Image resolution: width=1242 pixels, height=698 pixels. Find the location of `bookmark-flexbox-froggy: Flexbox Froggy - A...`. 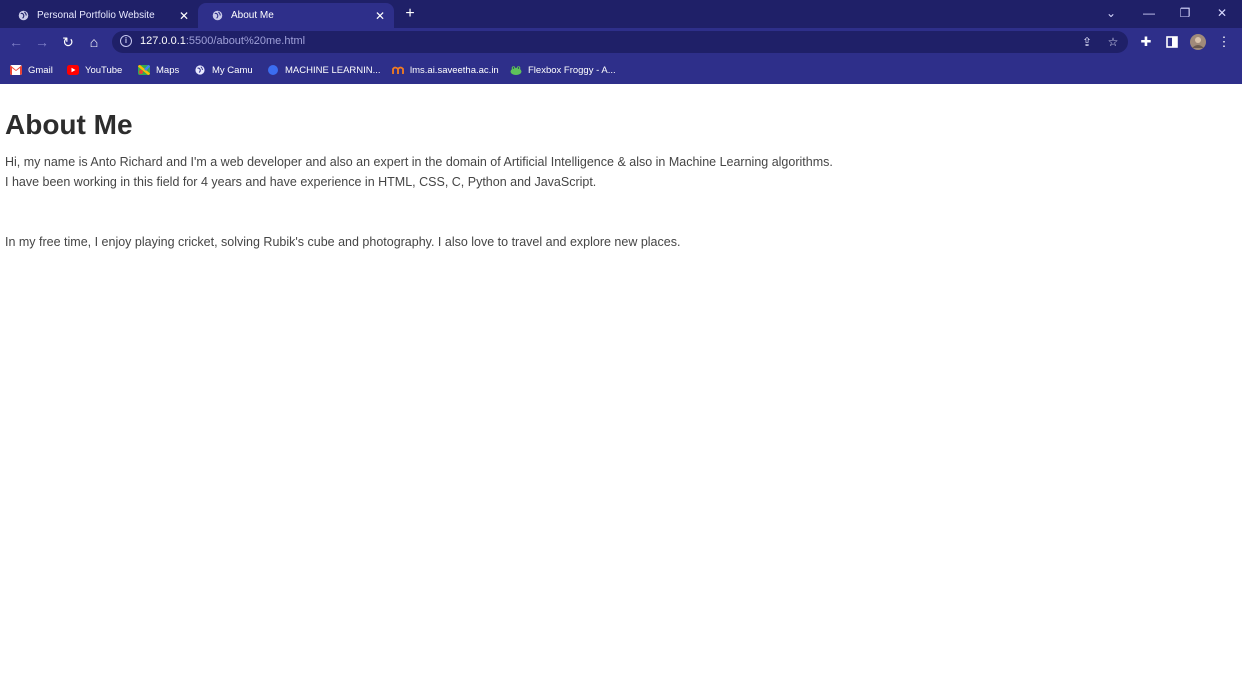

bookmark-flexbox-froggy: Flexbox Froggy - A... is located at coordinates (563, 70).